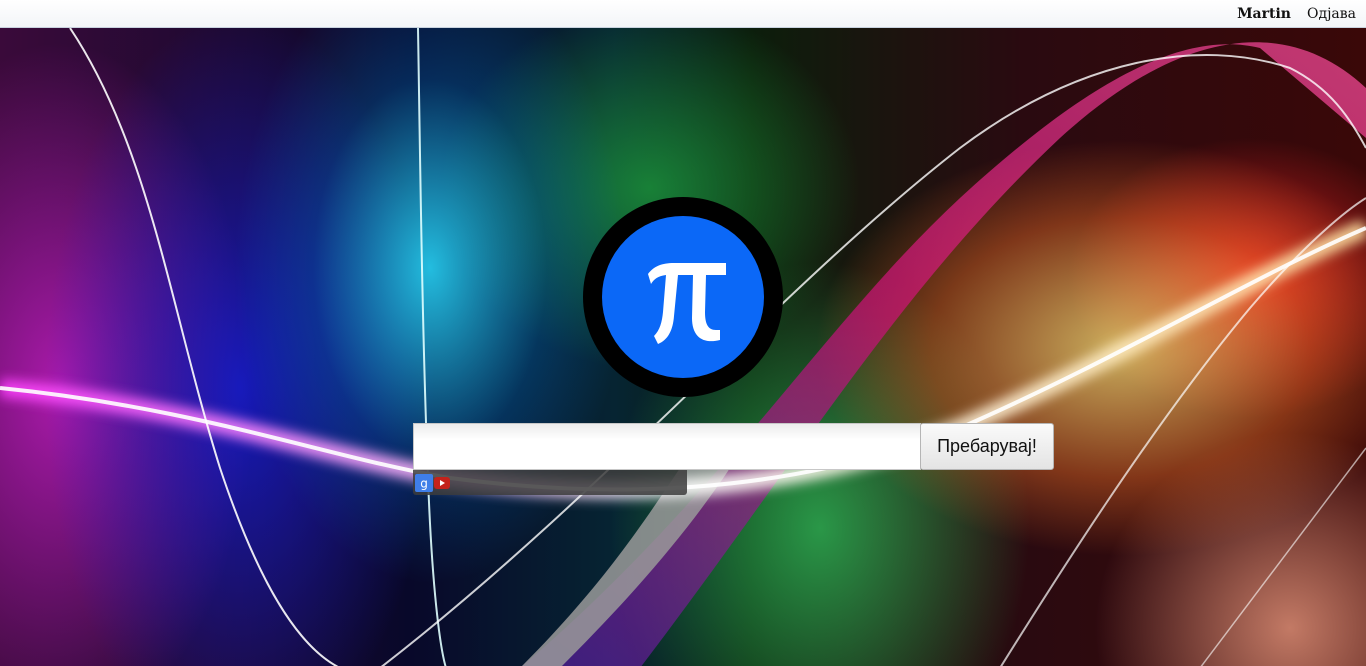 The height and width of the screenshot is (666, 1366). I want to click on pi-logo, so click(683, 297).